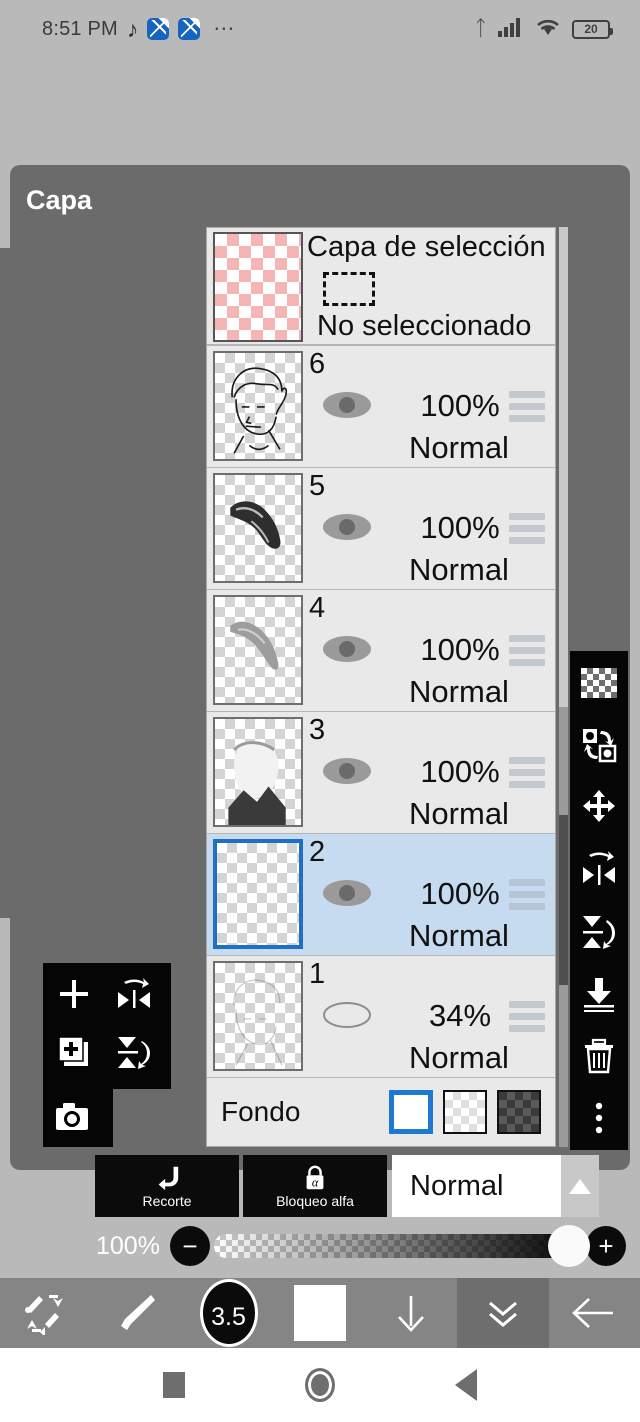 The width and height of the screenshot is (640, 1422). I want to click on status-bar-left: 8:51 PM ♪ ⋯, so click(139, 29).